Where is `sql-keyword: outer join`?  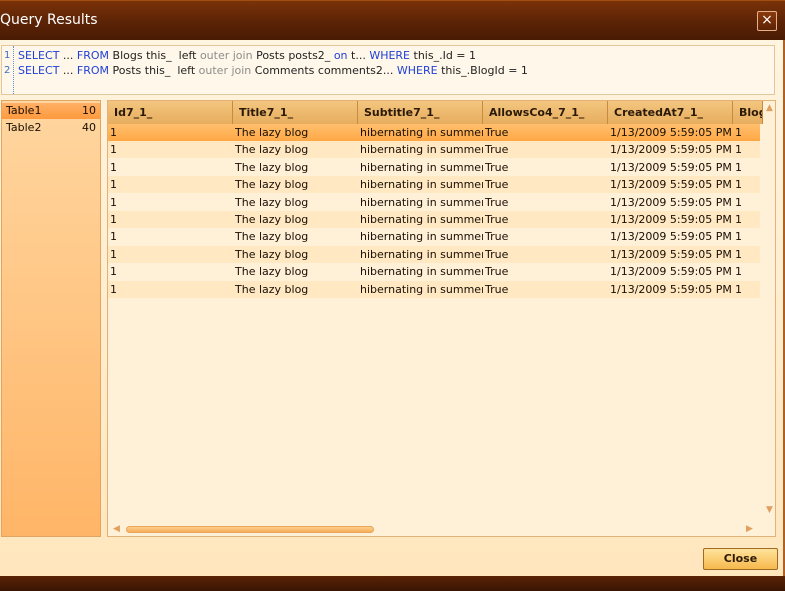
sql-keyword: outer join is located at coordinates (225, 70).